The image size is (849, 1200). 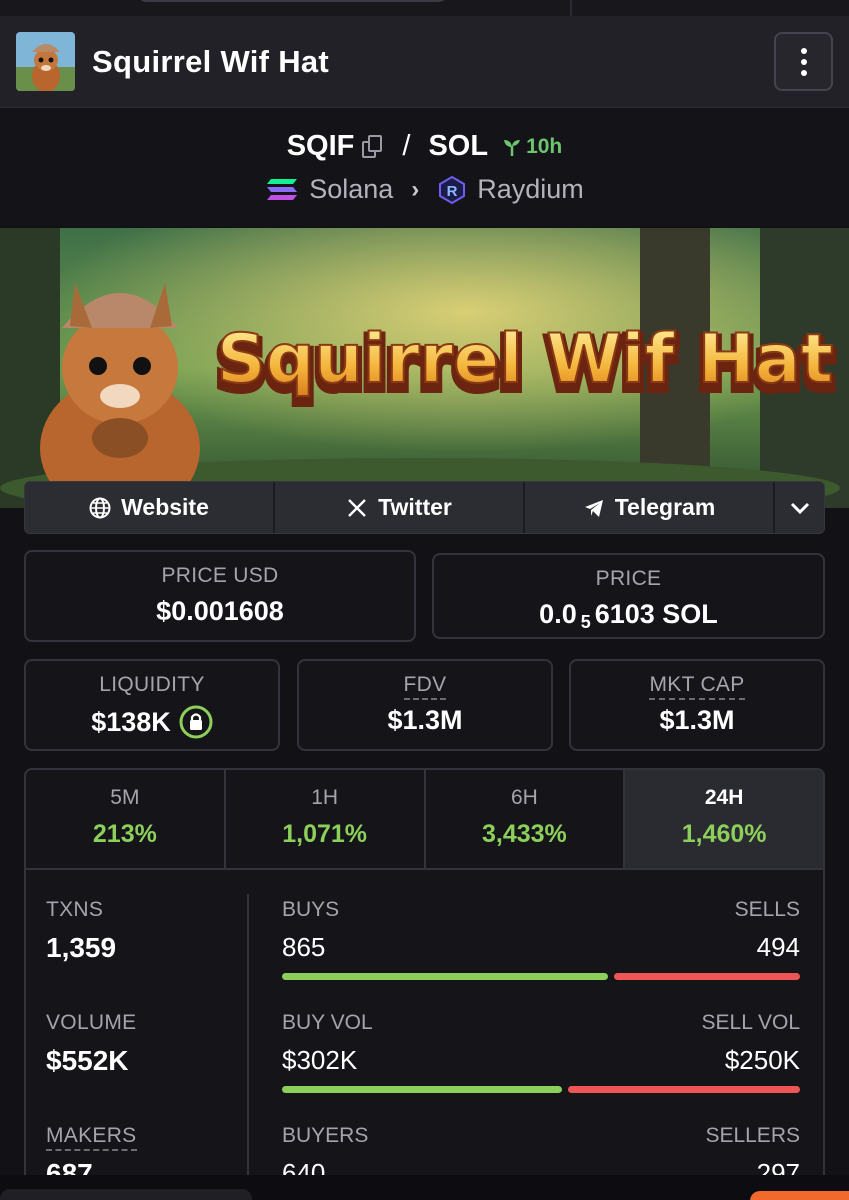 I want to click on squirrel-avatar-icon, so click(x=45, y=61).